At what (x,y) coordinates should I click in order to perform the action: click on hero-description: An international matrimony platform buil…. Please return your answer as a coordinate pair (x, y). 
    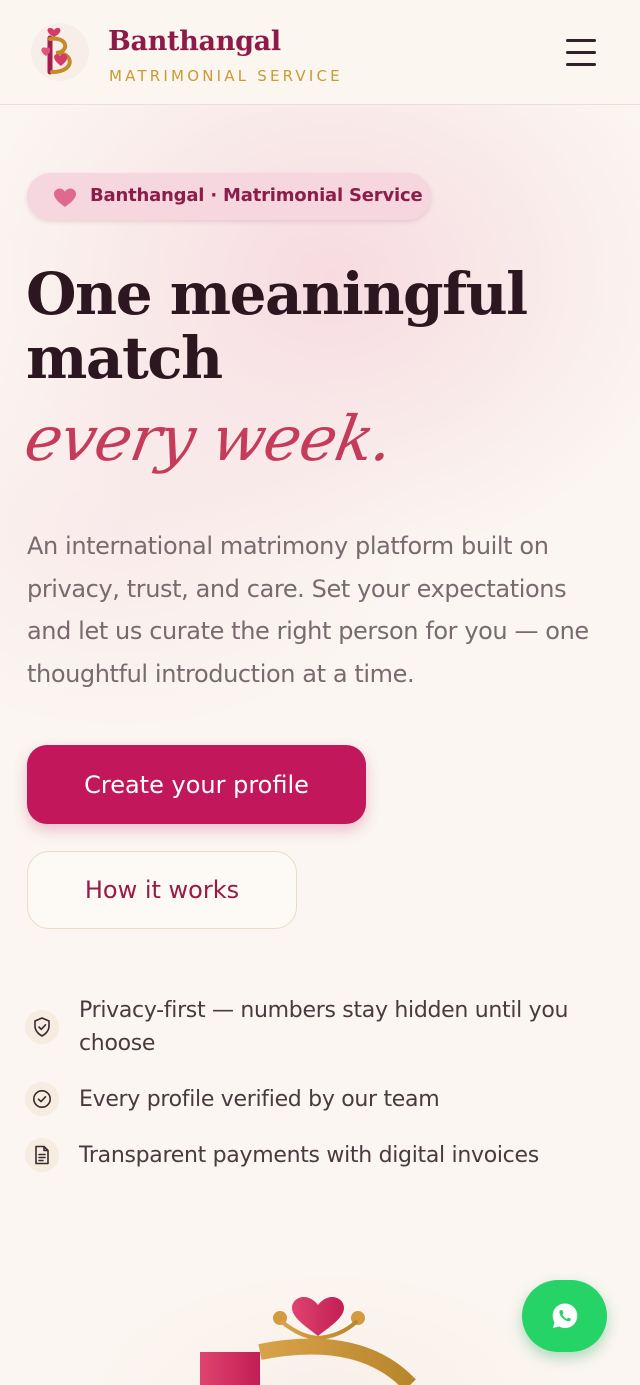
    Looking at the image, I should click on (308, 610).